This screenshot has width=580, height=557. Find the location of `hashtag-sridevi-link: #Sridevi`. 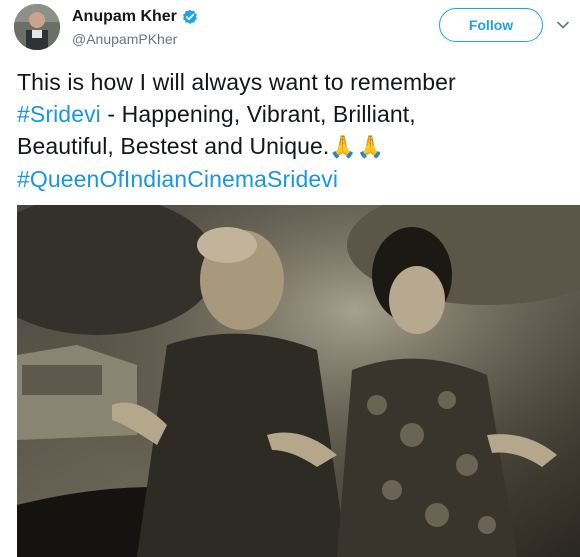

hashtag-sridevi-link: #Sridevi is located at coordinates (59, 114).